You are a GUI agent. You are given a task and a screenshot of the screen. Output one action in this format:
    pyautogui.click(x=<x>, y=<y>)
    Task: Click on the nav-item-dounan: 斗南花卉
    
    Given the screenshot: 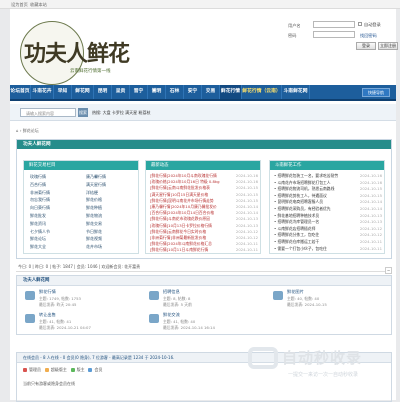 What is the action you would take?
    pyautogui.click(x=42, y=92)
    